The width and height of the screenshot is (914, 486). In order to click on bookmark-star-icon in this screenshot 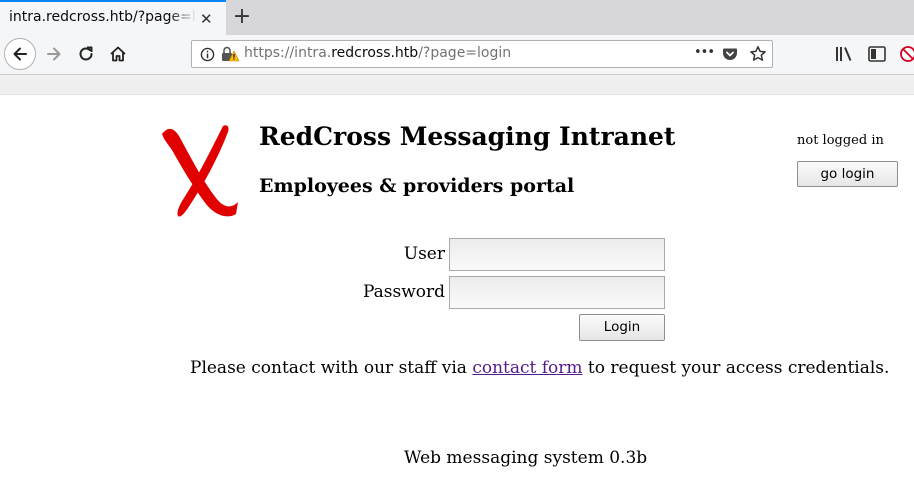, I will do `click(758, 54)`.